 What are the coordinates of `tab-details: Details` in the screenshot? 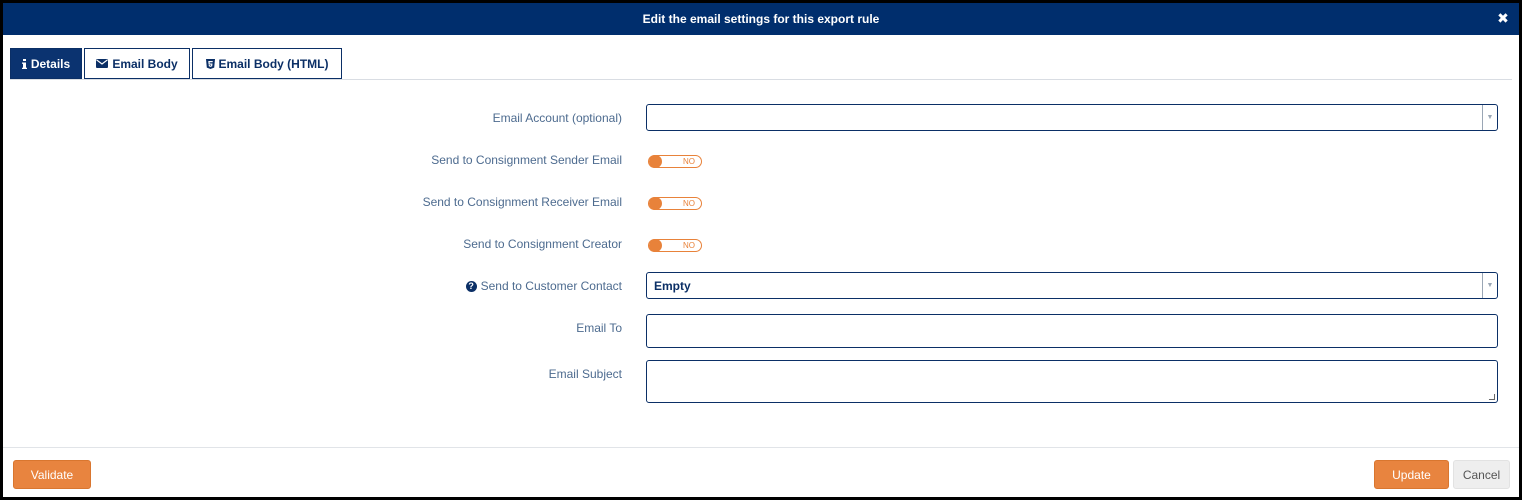 It's located at (46, 63).